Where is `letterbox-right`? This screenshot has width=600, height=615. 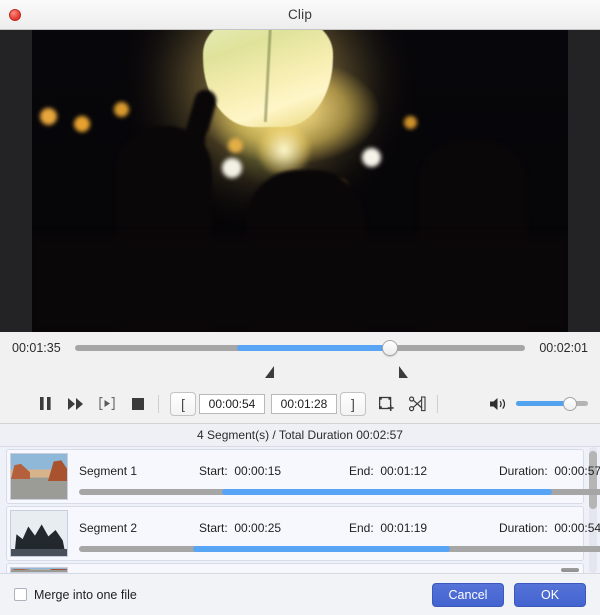 letterbox-right is located at coordinates (584, 181).